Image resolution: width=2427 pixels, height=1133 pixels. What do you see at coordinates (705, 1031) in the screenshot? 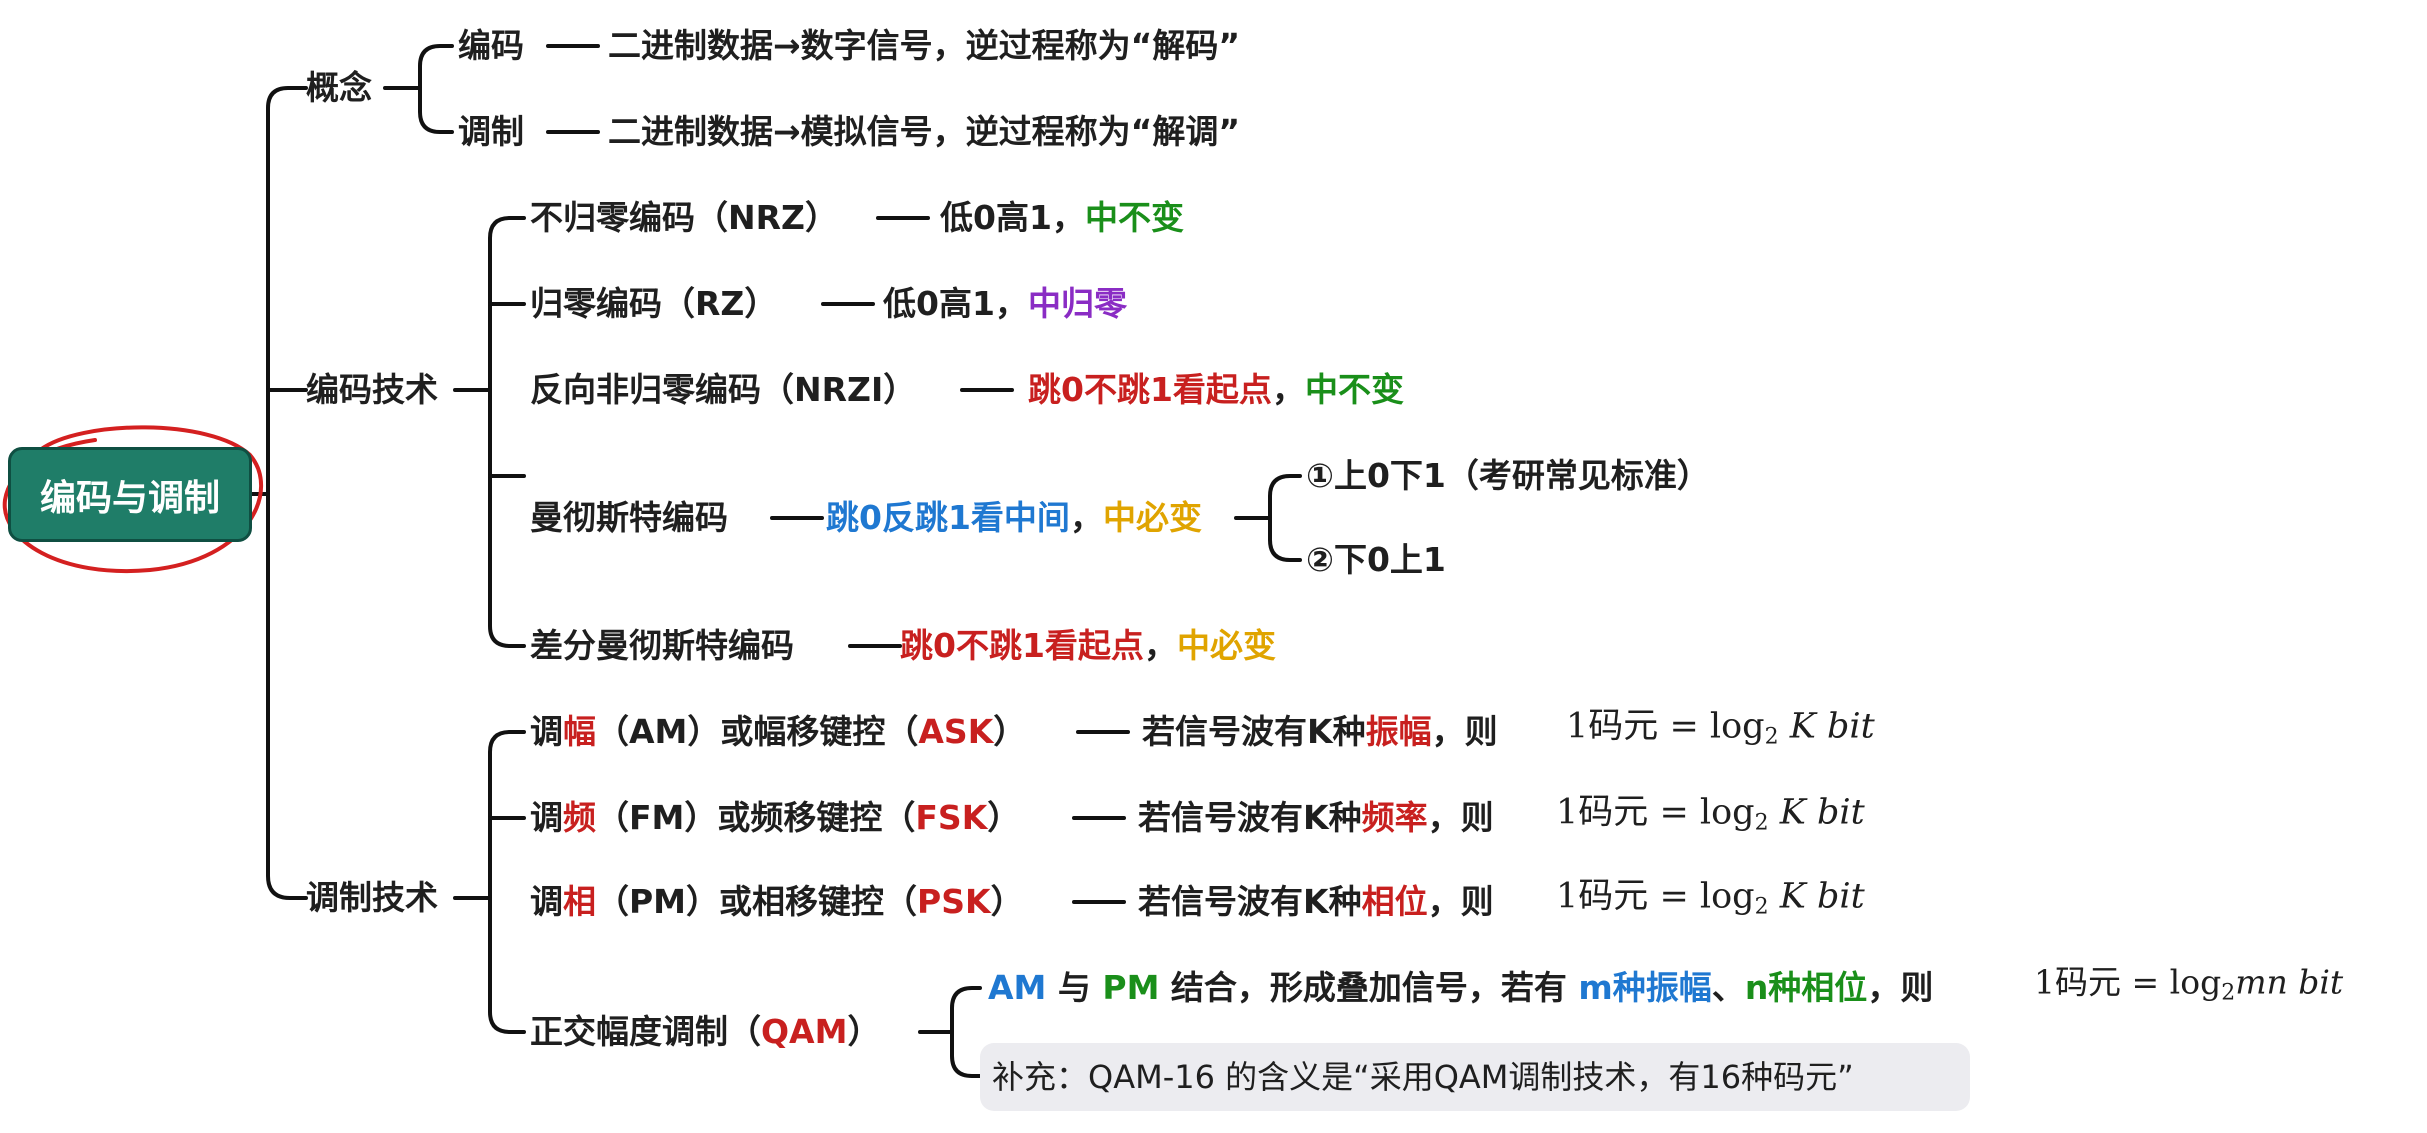
I see `qam-node: 正交幅度调制（QAM）` at bounding box center [705, 1031].